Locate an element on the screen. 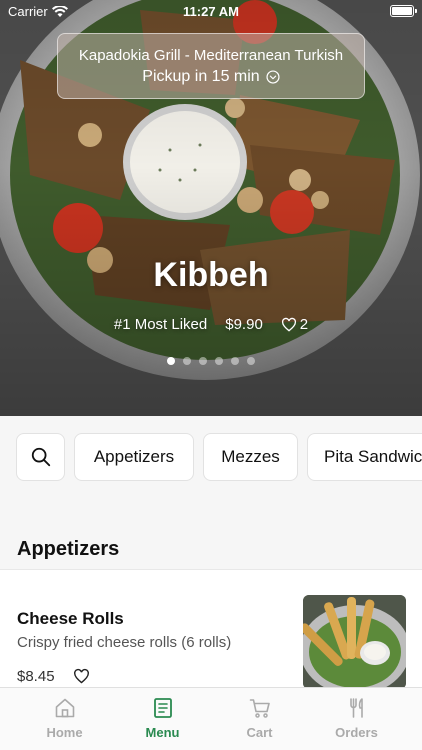 This screenshot has height=750, width=422. favorite-heart-icon is located at coordinates (81, 676).